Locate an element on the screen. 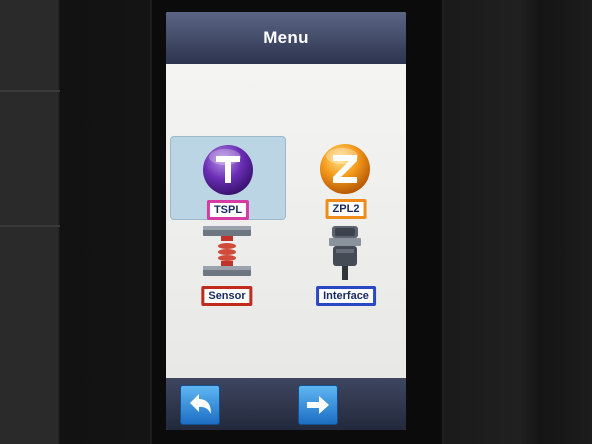 The image size is (592, 444). back-button is located at coordinates (200, 405).